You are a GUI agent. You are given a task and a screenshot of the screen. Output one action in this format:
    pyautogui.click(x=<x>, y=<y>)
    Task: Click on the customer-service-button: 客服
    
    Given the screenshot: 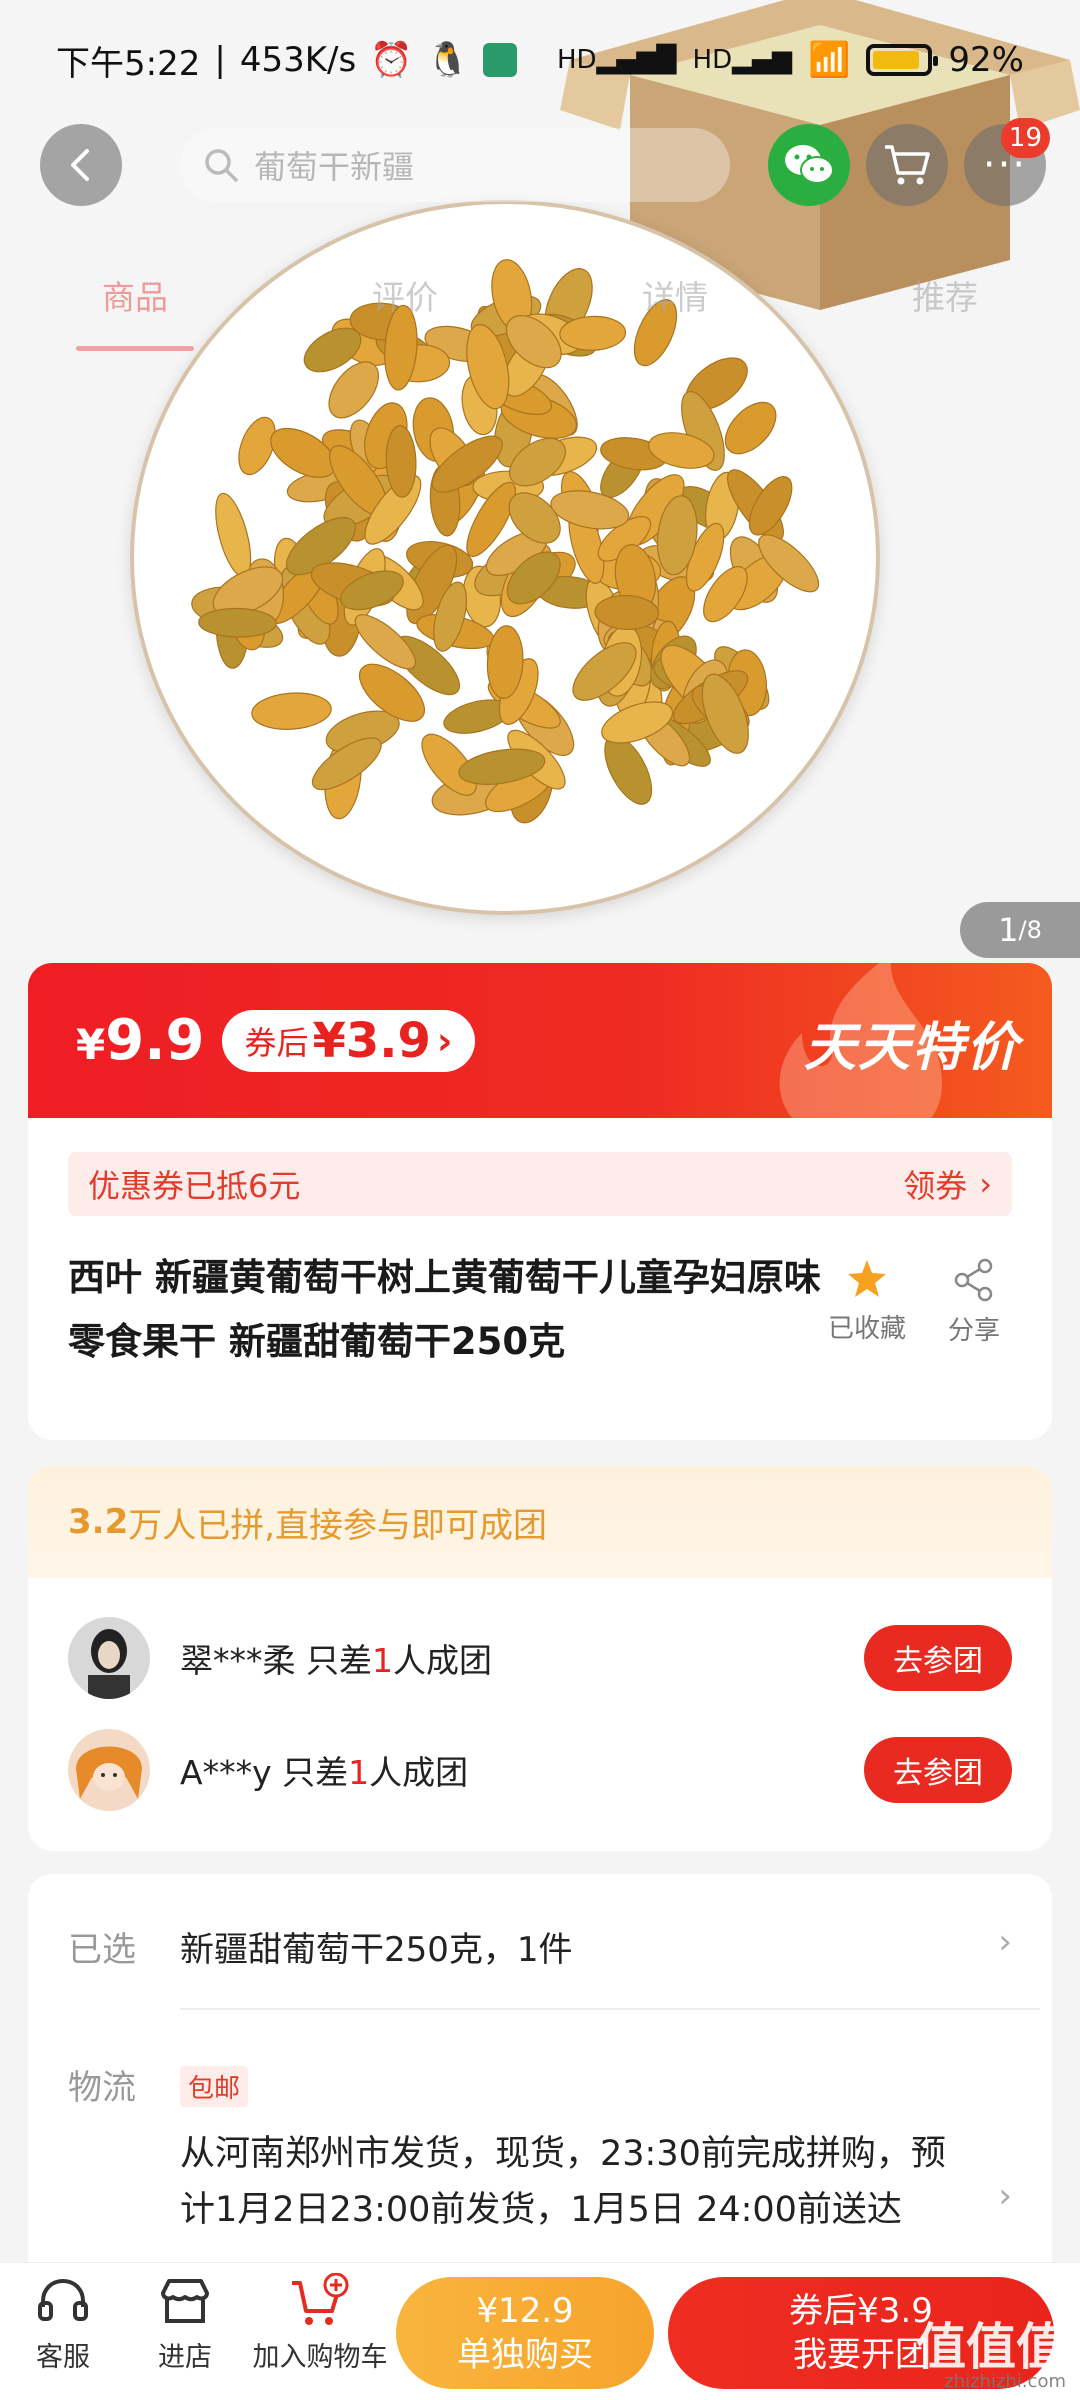 What is the action you would take?
    pyautogui.click(x=63, y=2323)
    